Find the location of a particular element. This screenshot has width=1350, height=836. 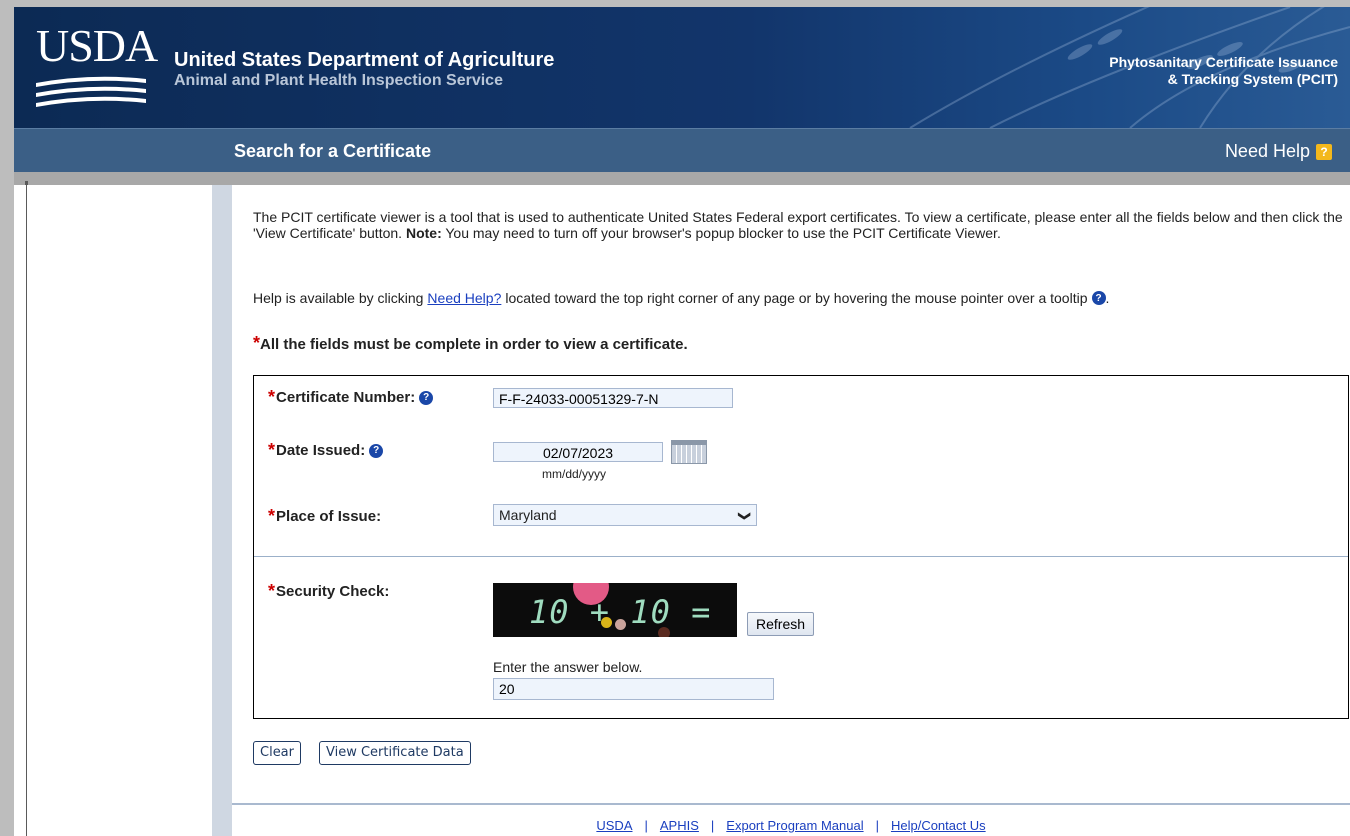

captcha-answer-input: 20 is located at coordinates (633, 689).